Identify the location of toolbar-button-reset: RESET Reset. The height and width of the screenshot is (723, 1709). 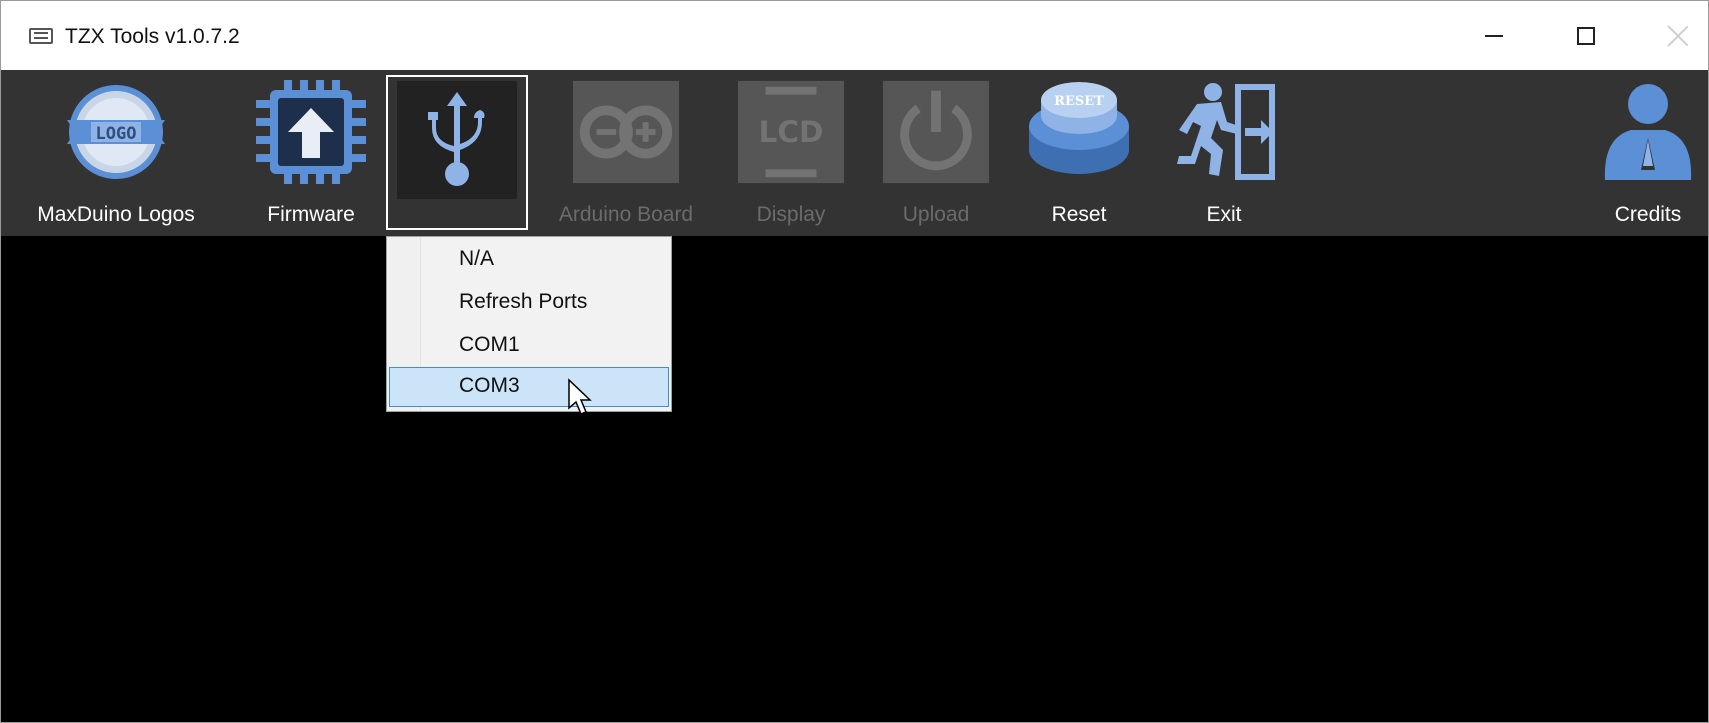
(1079, 153).